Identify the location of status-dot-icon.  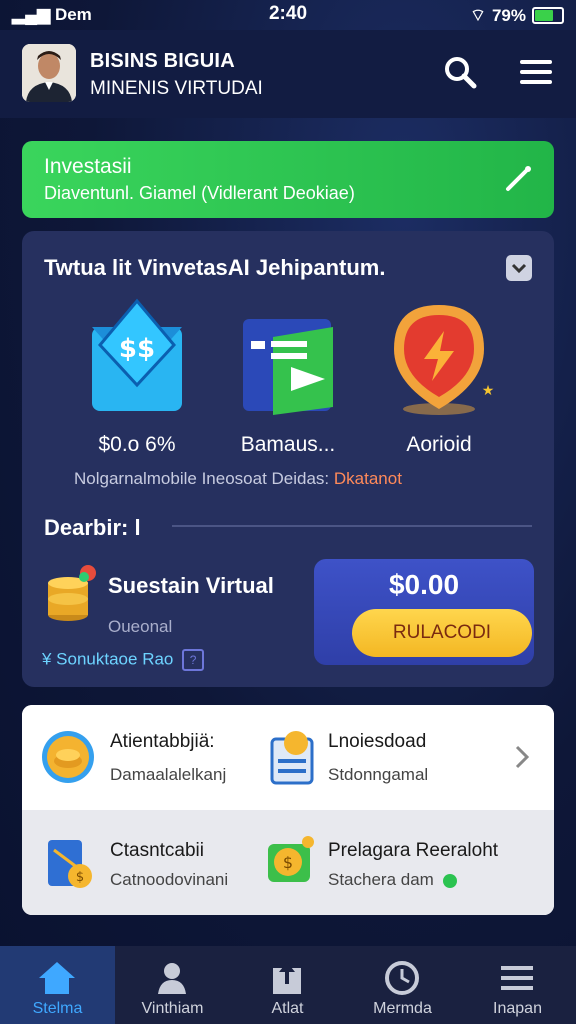
(449, 880).